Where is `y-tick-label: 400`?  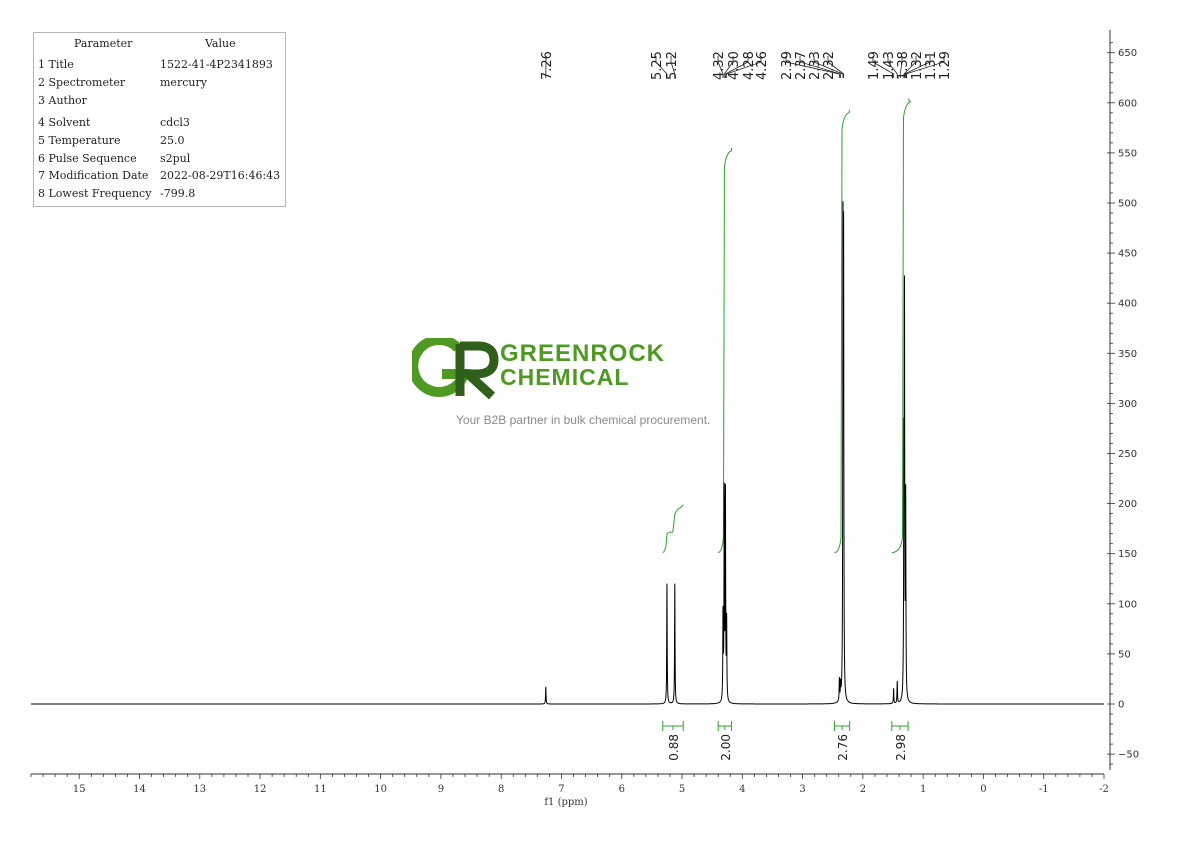 y-tick-label: 400 is located at coordinates (1127, 304).